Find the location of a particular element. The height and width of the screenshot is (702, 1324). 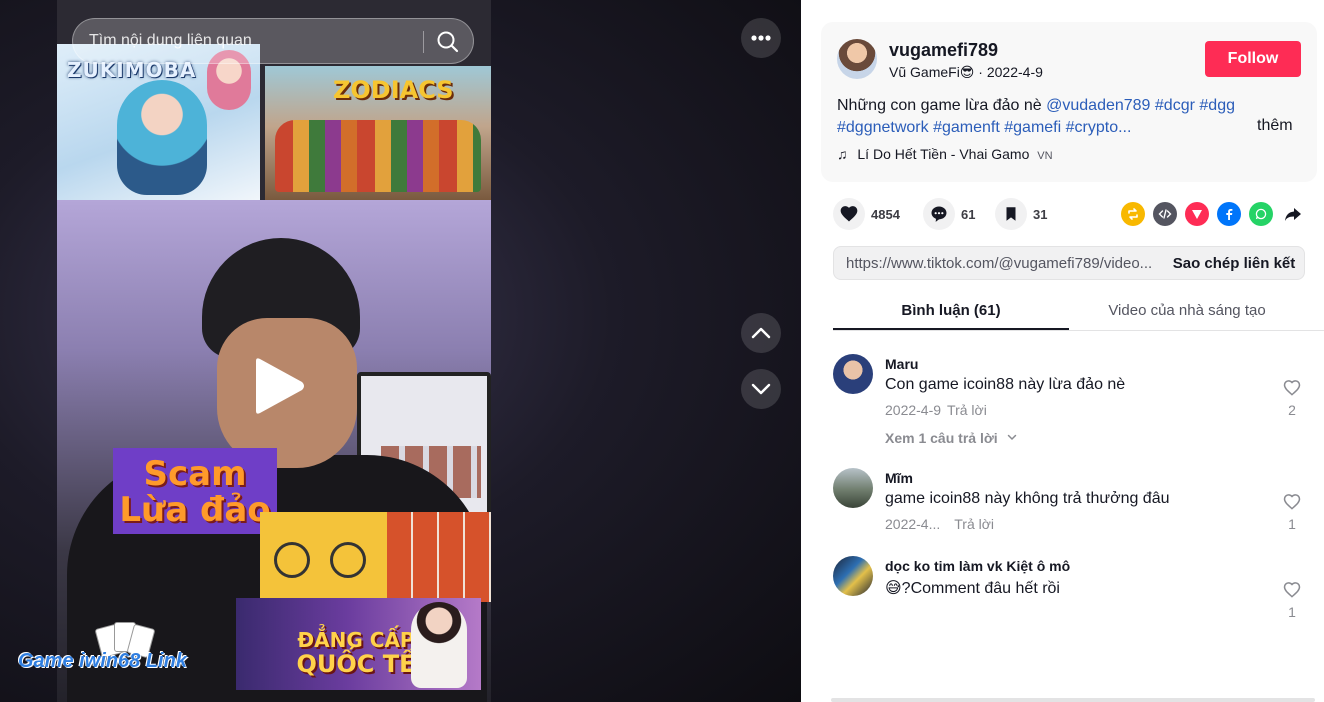

comment-action: 61 is located at coordinates (949, 214).